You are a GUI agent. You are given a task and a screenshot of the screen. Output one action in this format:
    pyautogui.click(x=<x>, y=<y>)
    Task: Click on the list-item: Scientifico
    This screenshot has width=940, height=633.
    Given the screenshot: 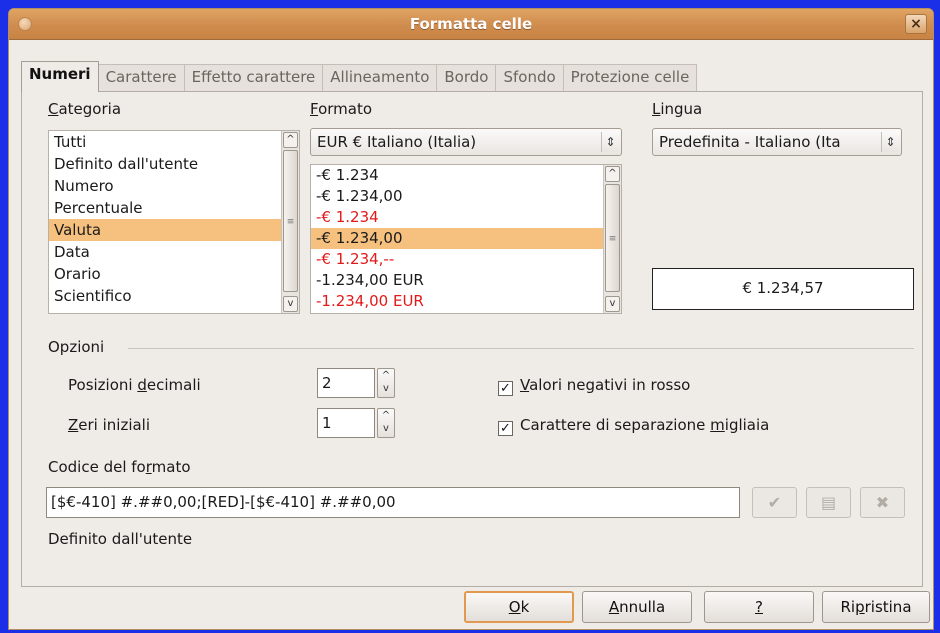 What is the action you would take?
    pyautogui.click(x=174, y=296)
    